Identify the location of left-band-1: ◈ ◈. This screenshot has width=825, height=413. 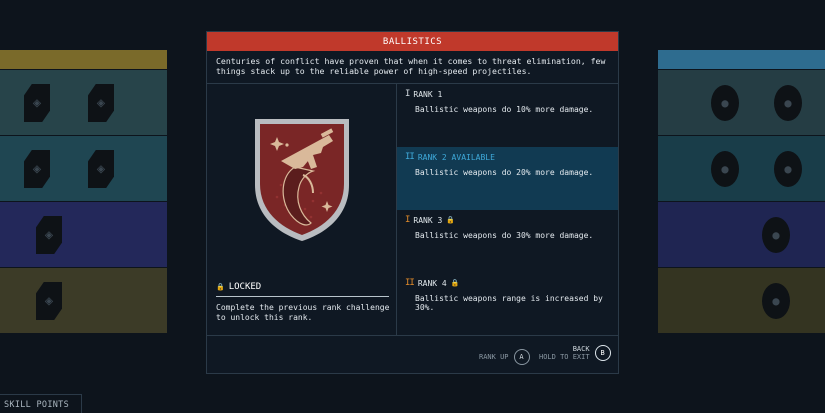
(83, 103).